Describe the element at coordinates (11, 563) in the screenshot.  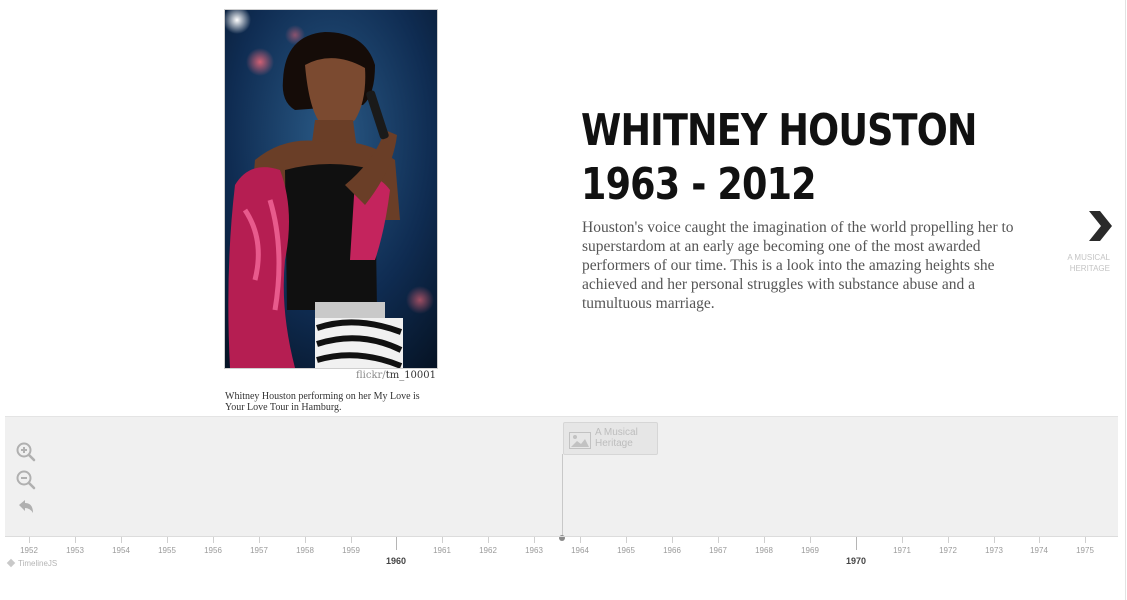
I see `timelinejs-logo-icon` at that location.